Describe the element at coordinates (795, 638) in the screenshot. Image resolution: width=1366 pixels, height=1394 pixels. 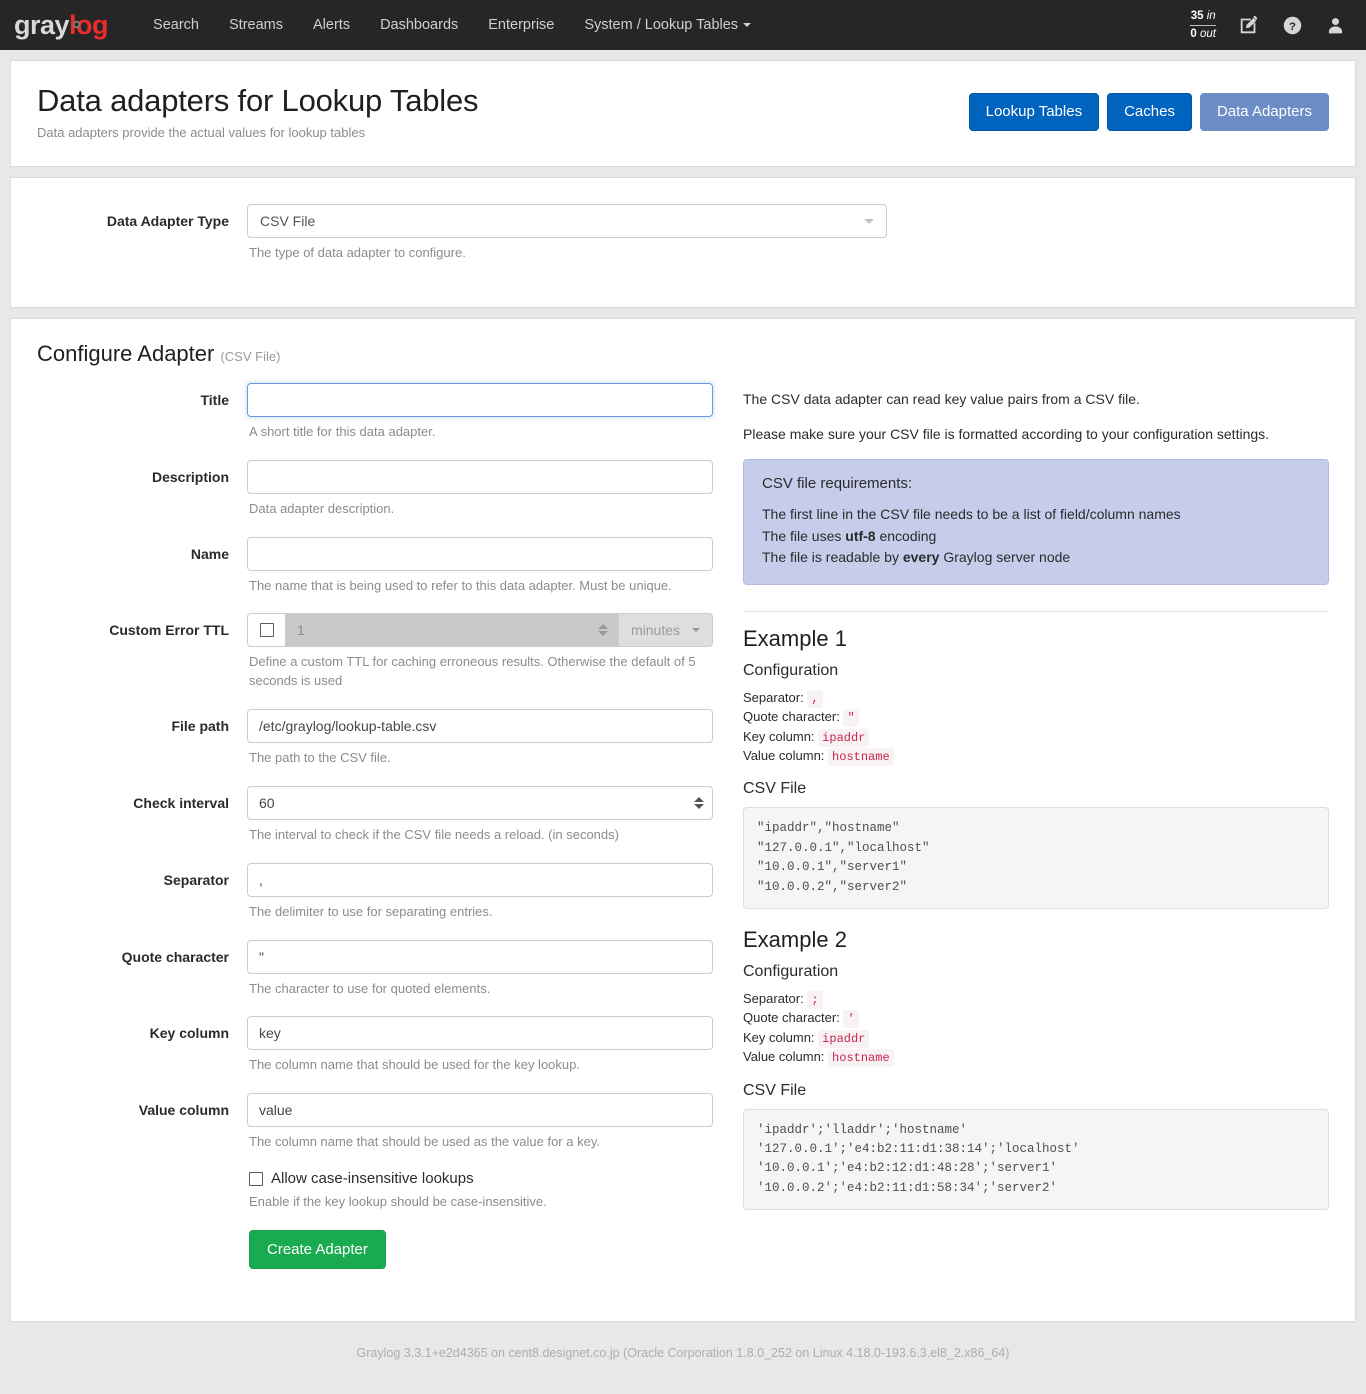
I see `example-1-title: Example 1` at that location.